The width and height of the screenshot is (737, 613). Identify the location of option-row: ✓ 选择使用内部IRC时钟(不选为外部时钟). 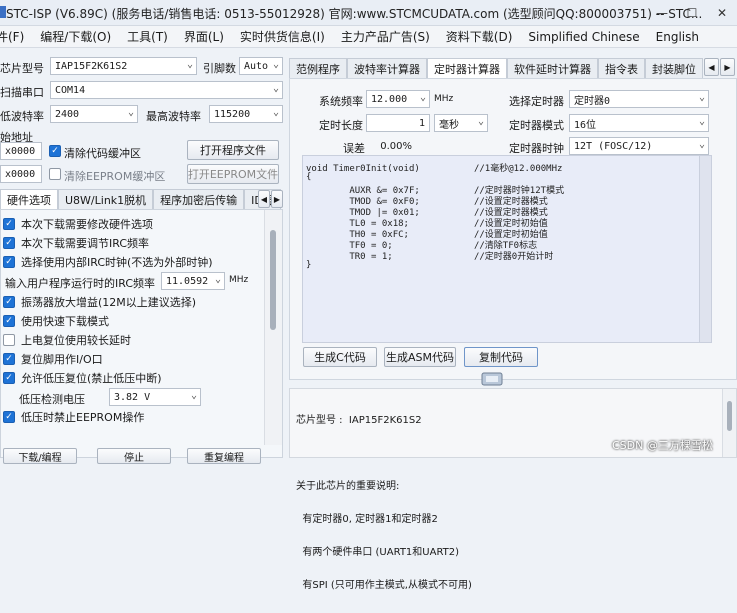
(108, 262).